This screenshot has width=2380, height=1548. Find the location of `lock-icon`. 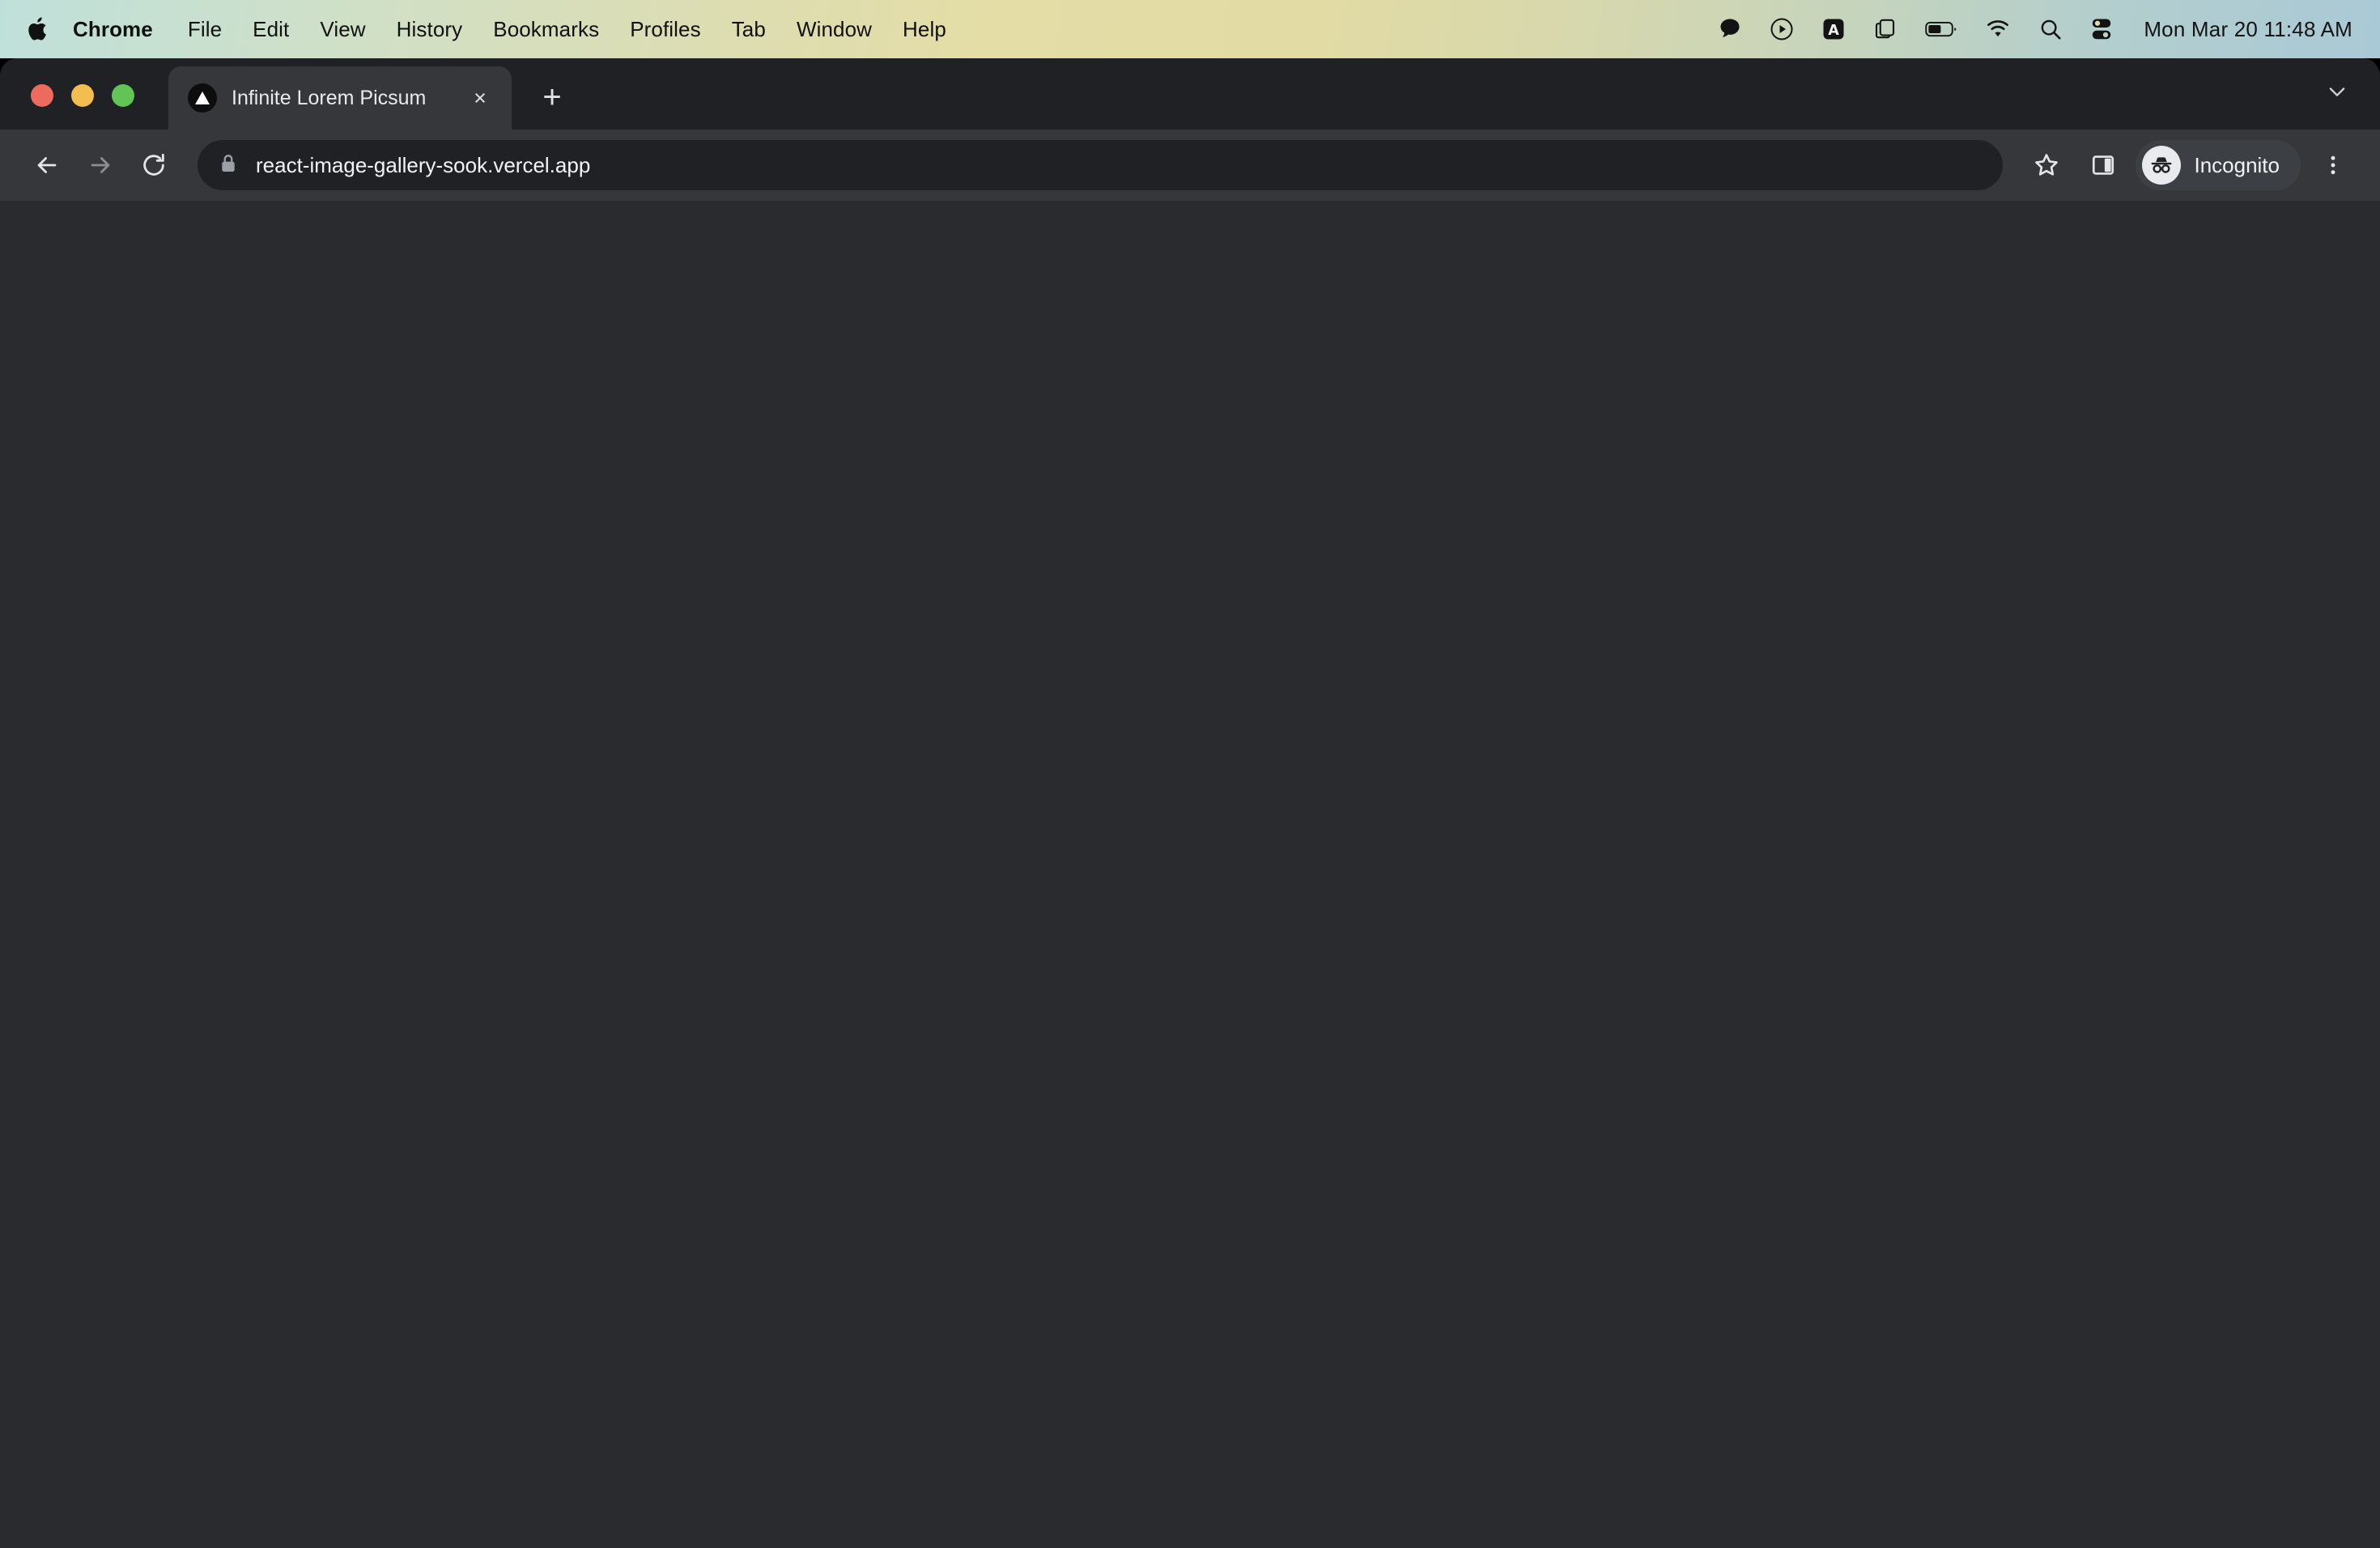

lock-icon is located at coordinates (228, 166).